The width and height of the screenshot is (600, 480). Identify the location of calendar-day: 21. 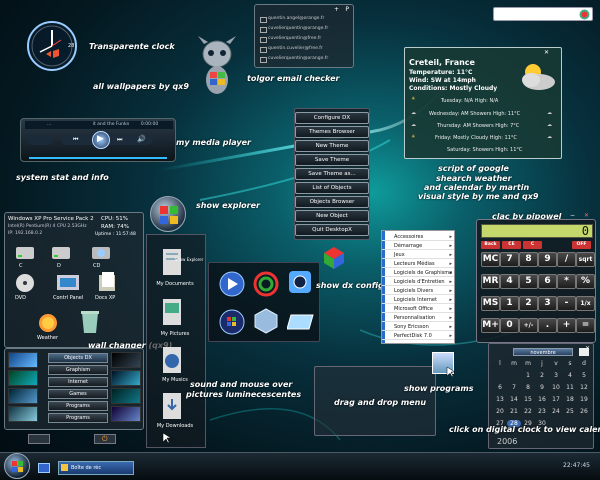
(514, 411).